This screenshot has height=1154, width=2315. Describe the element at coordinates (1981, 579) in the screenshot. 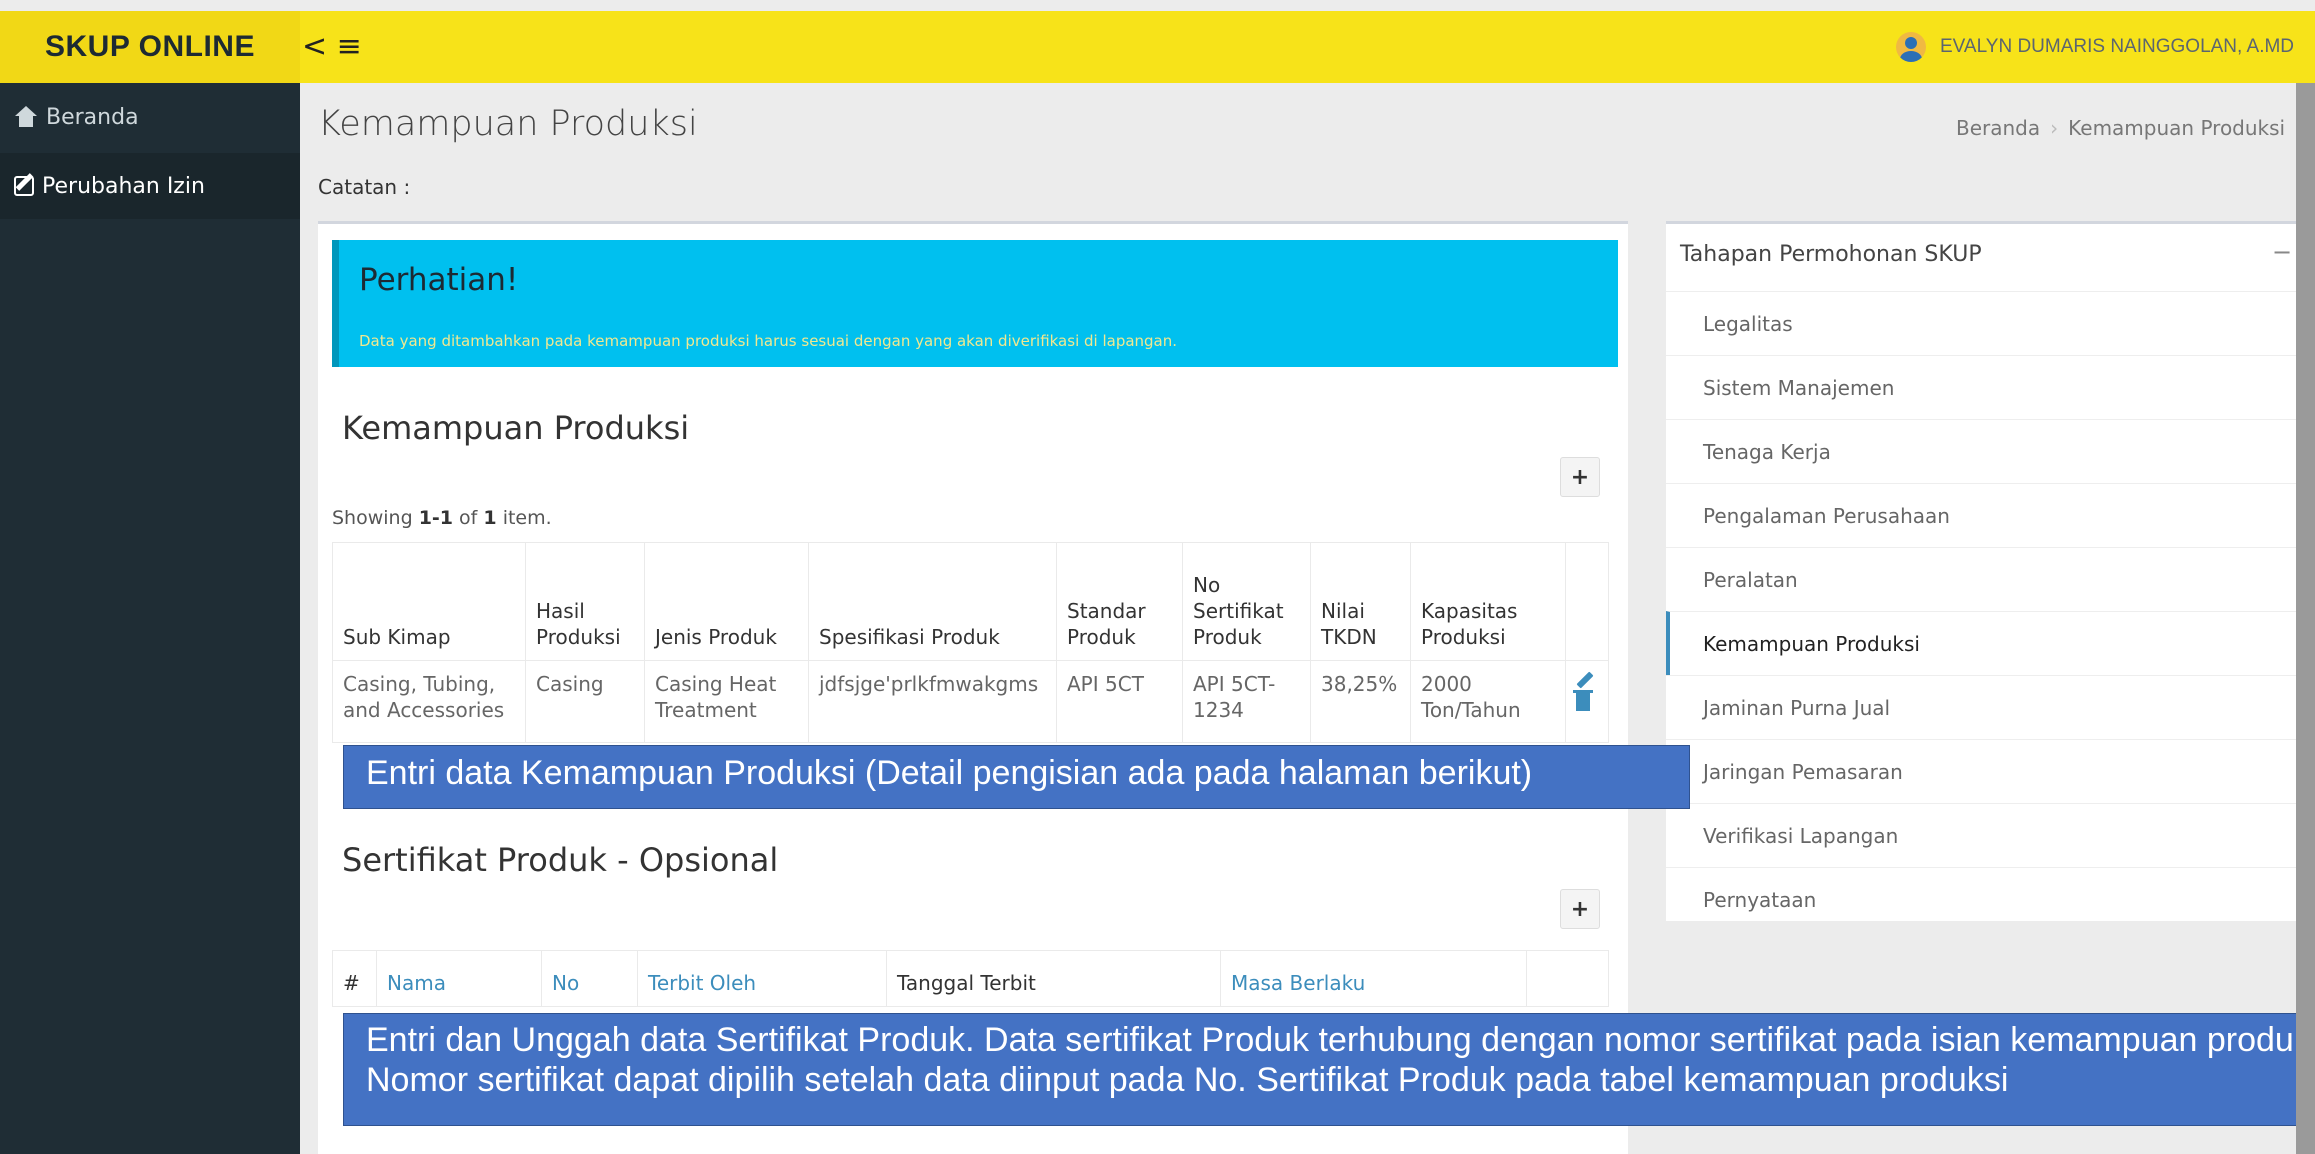

I see `tahapan-step-peralatan: Peralatan` at that location.